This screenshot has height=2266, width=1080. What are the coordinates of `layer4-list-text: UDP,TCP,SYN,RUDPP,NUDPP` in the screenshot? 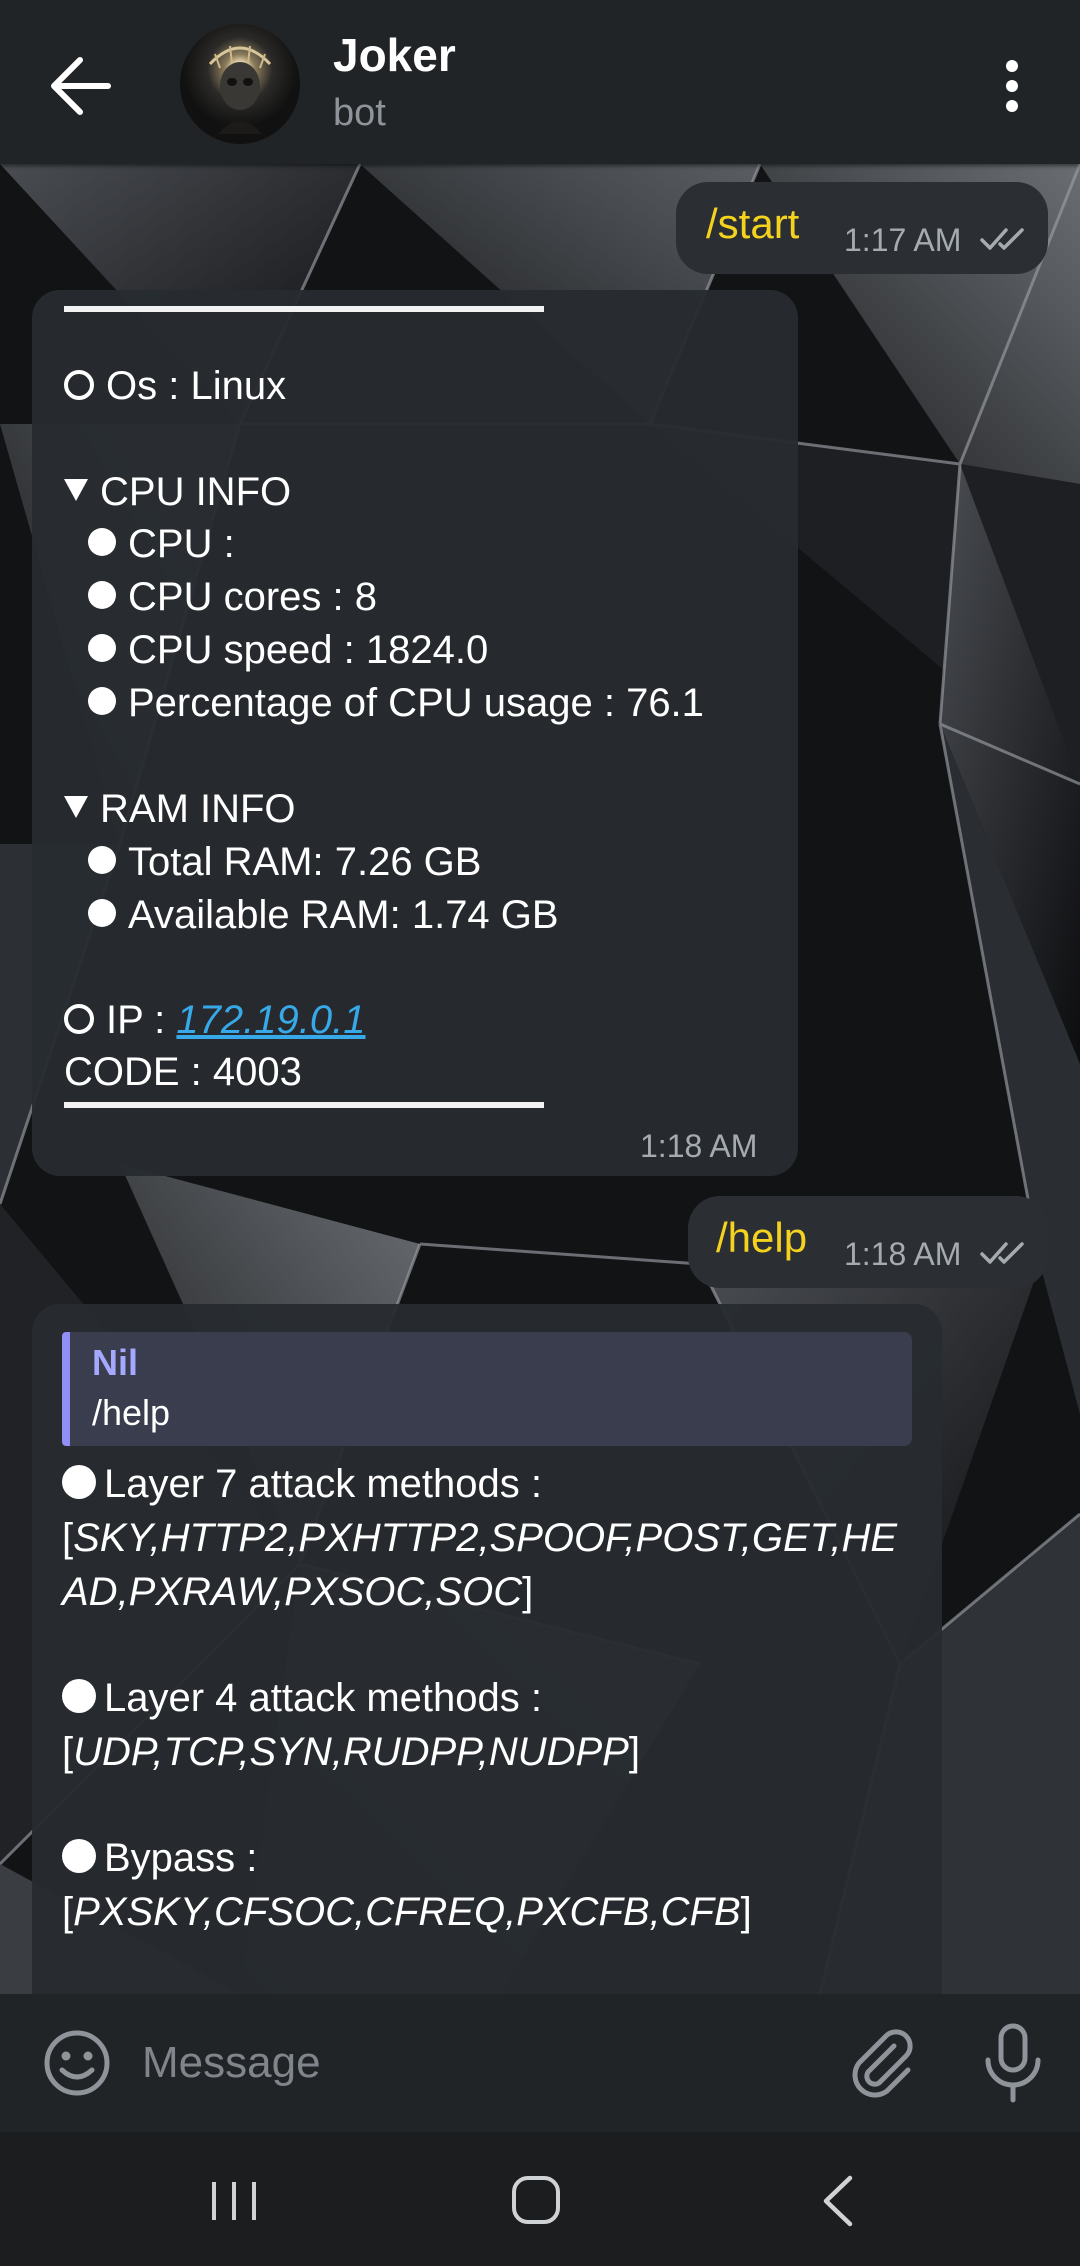 It's located at (351, 1752).